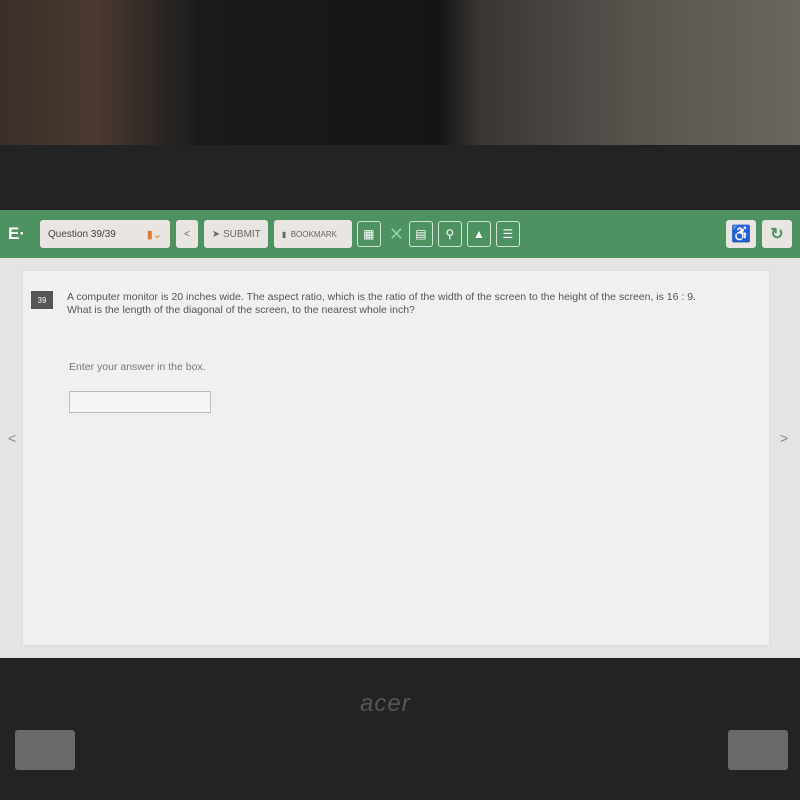  Describe the element at coordinates (42, 300) in the screenshot. I see `question-number: 39` at that location.